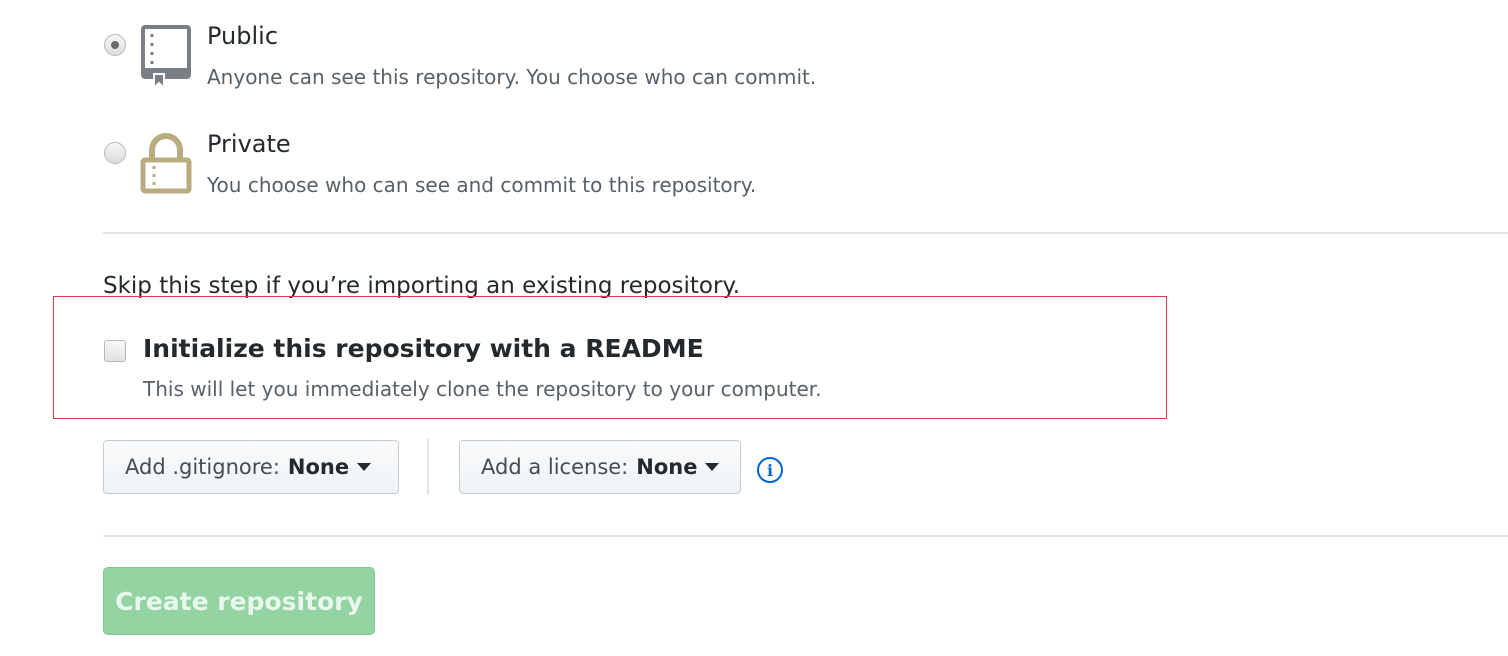  Describe the element at coordinates (239, 601) in the screenshot. I see `create-repository-button: Create repository` at that location.